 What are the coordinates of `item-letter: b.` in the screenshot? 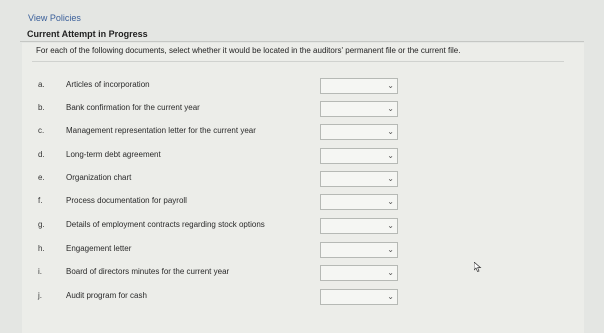 It's located at (41, 107).